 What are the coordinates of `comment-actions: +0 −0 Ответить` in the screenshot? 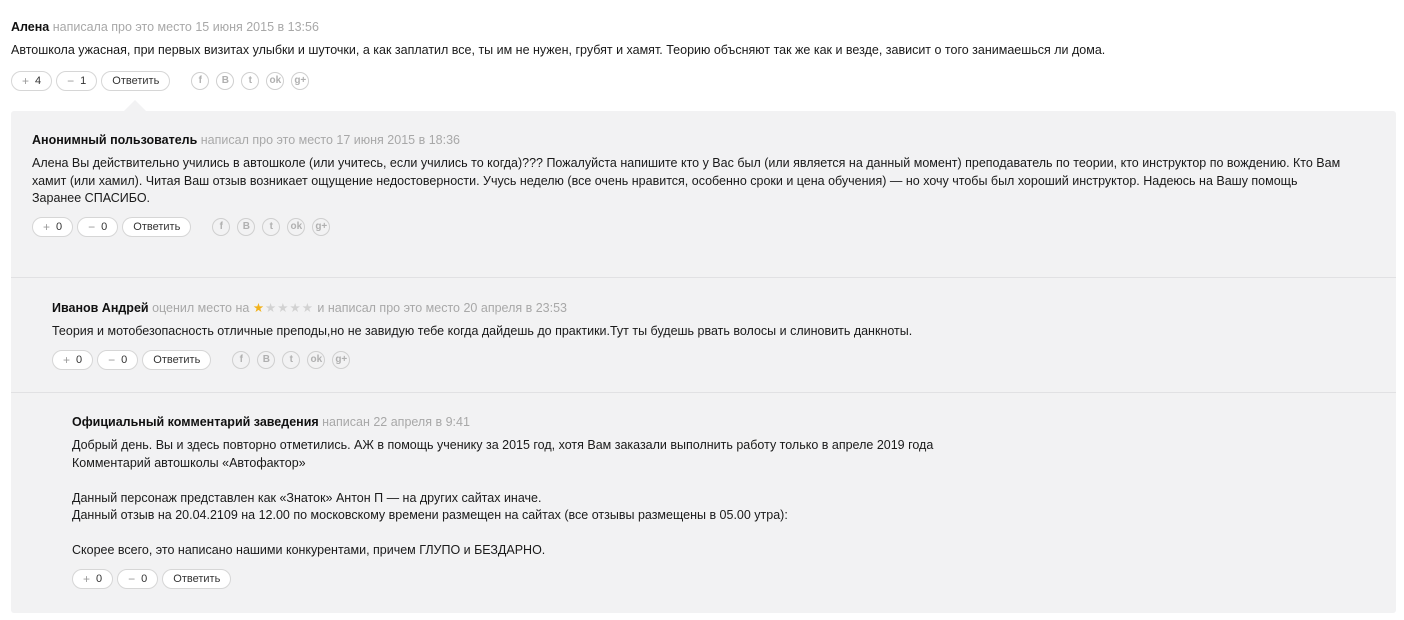 It's located at (722, 579).